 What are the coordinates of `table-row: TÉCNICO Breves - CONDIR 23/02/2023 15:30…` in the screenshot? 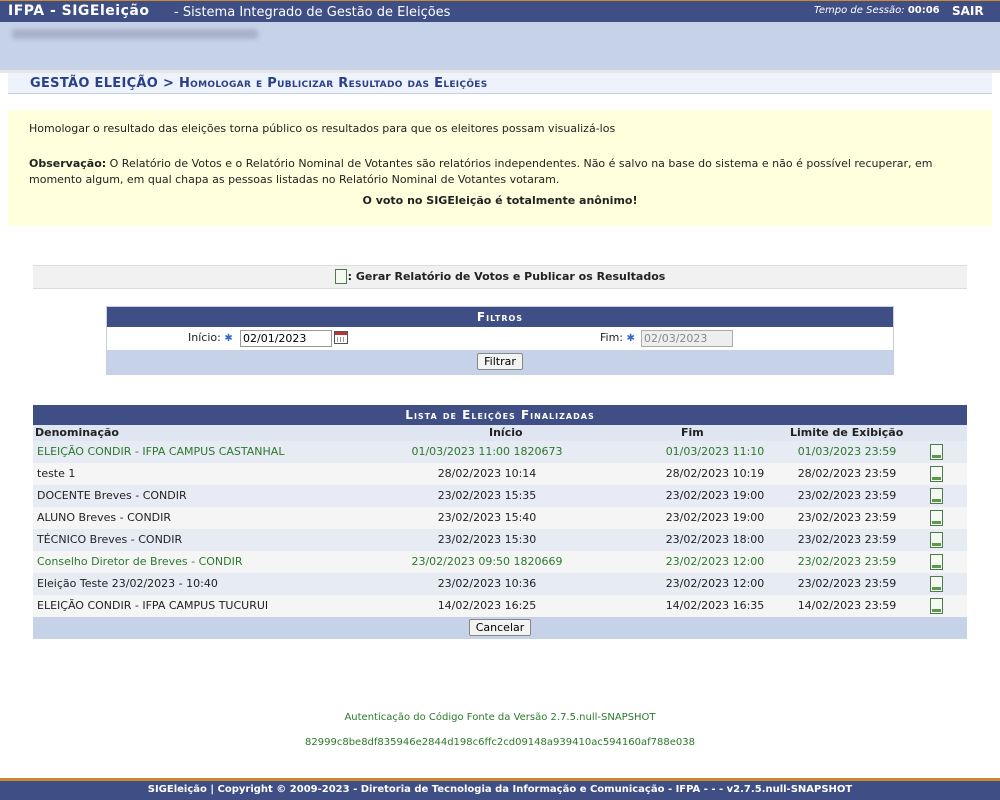 It's located at (500, 540).